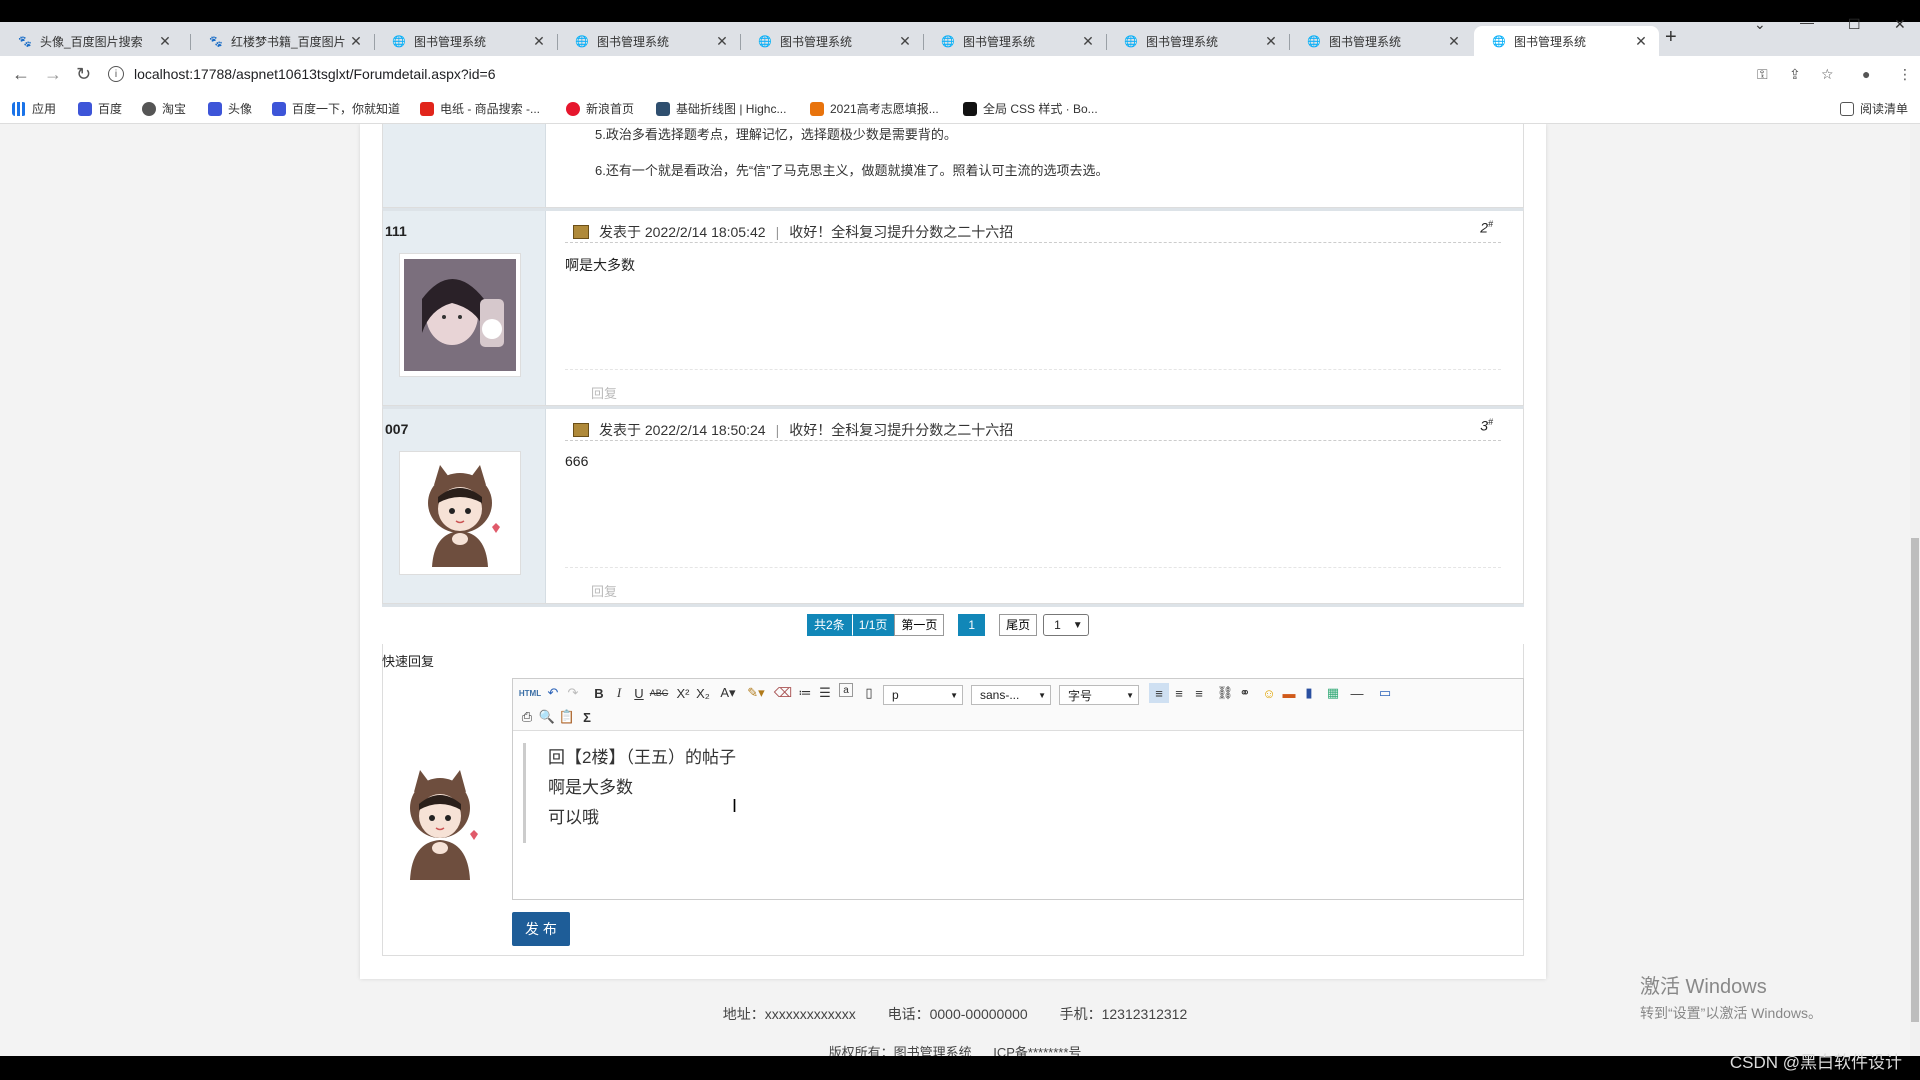  What do you see at coordinates (541, 929) in the screenshot?
I see `publish-button: 发 布` at bounding box center [541, 929].